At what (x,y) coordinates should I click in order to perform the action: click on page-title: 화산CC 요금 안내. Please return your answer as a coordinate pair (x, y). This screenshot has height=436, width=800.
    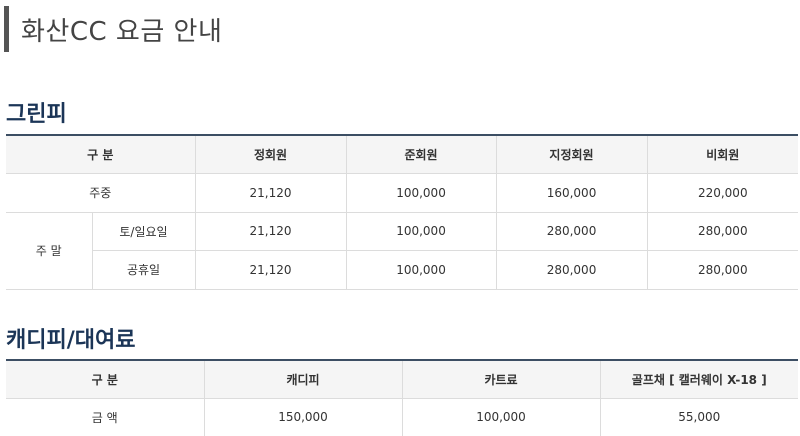
    Looking at the image, I should click on (122, 31).